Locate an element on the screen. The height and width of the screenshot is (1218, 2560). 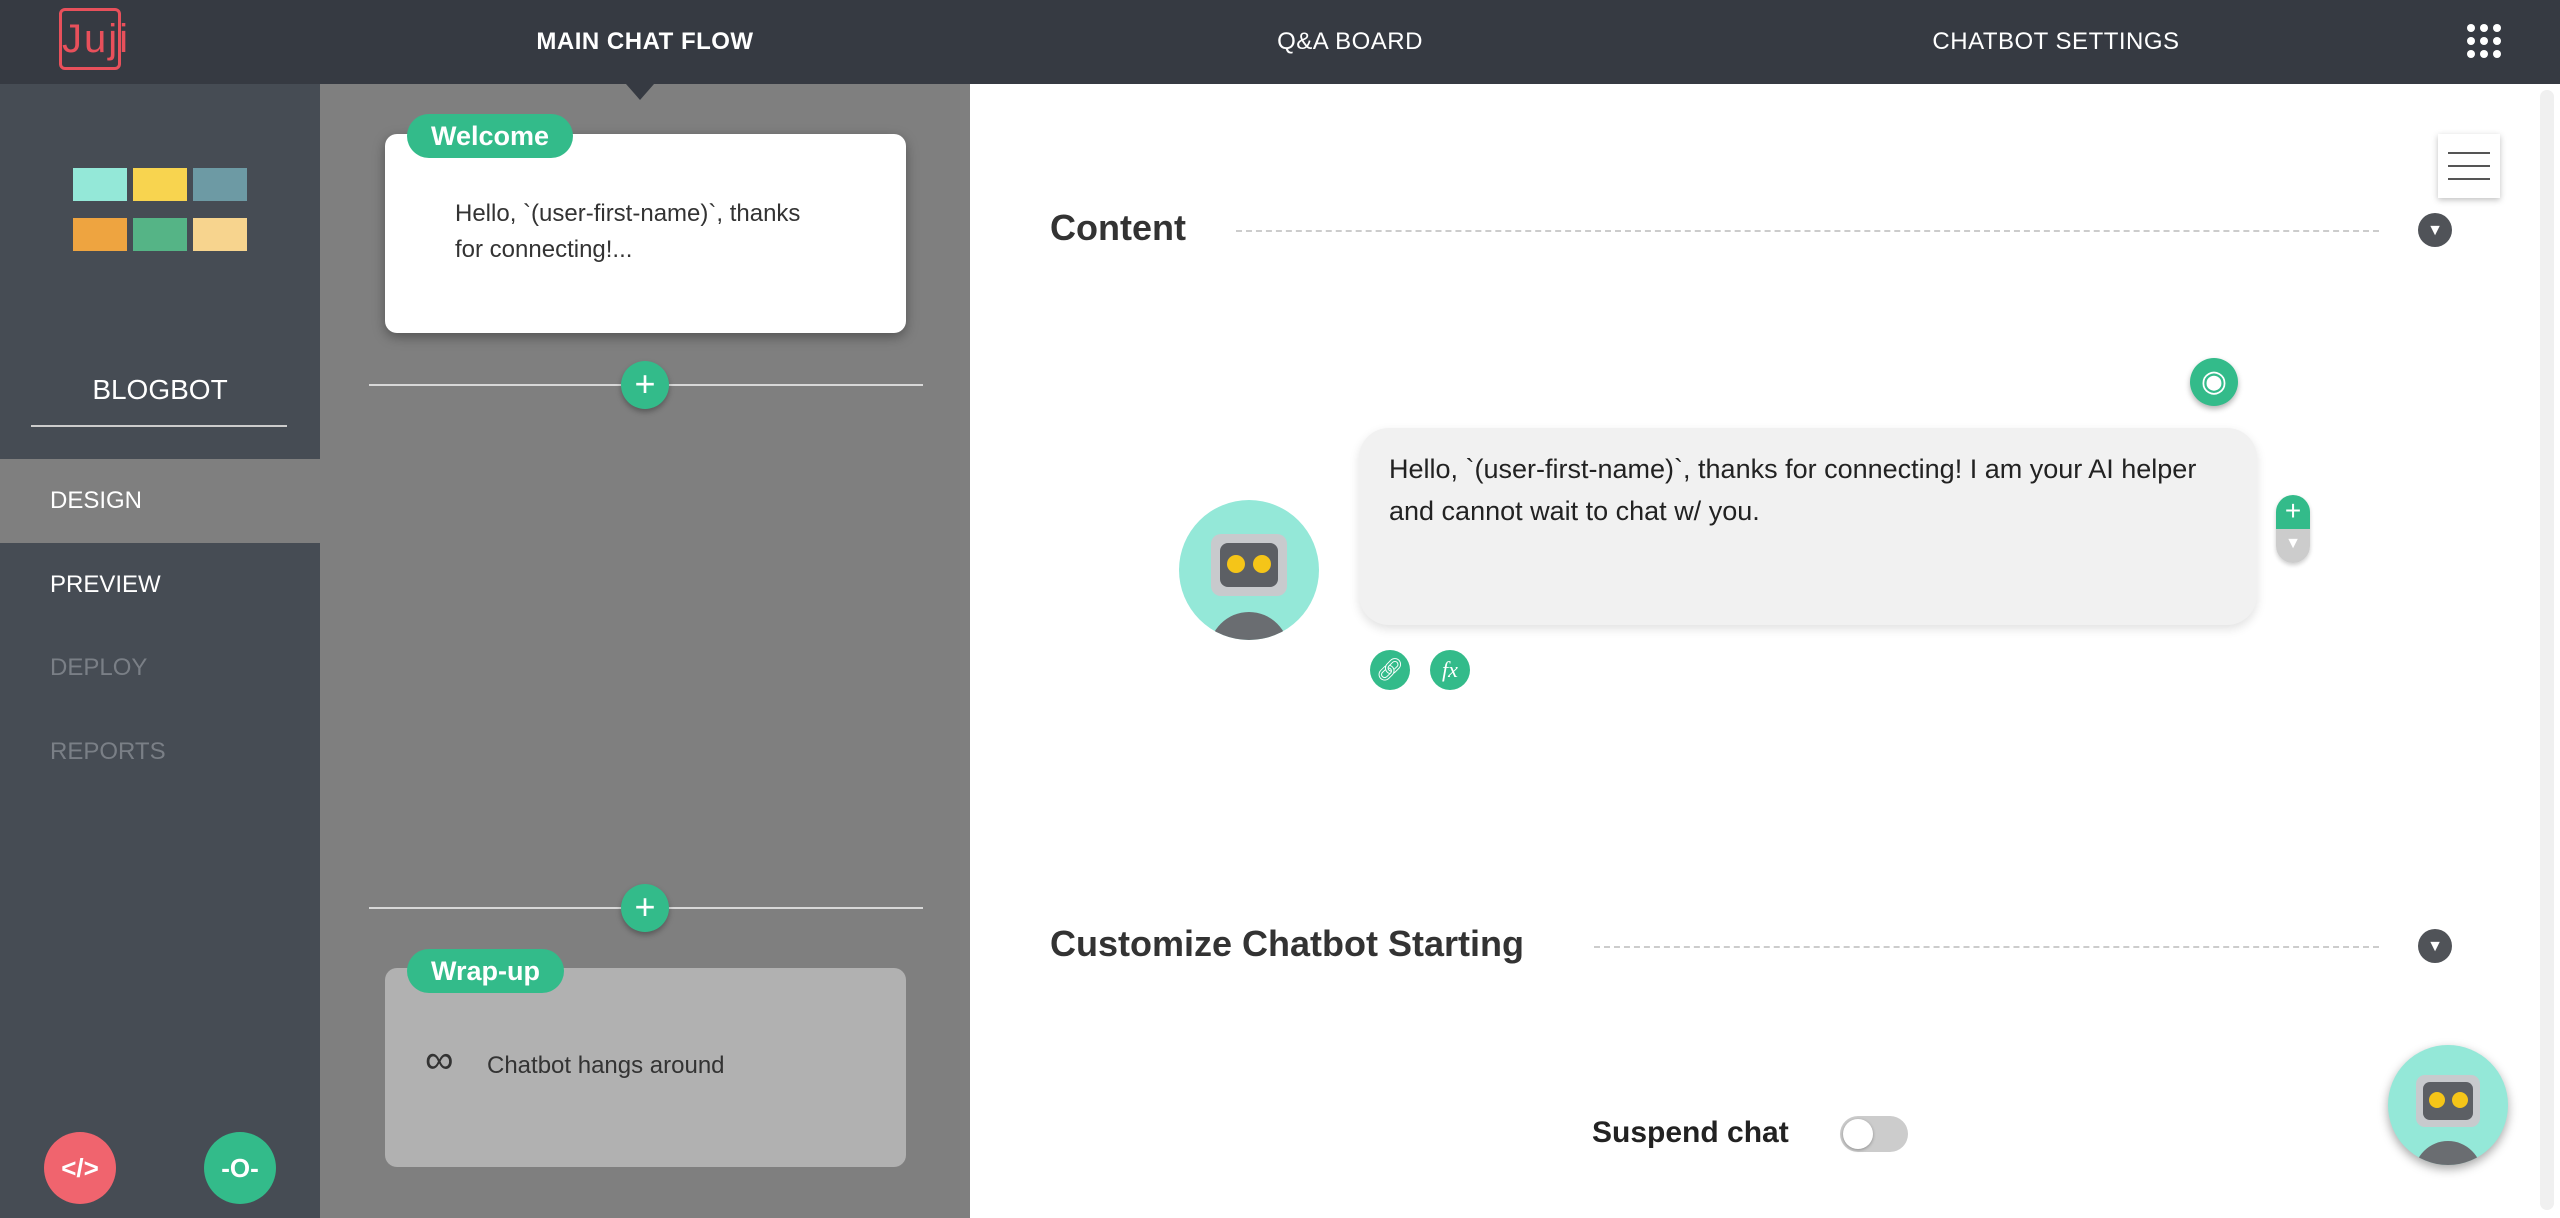
chatbot-launcher-button is located at coordinates (2448, 1105).